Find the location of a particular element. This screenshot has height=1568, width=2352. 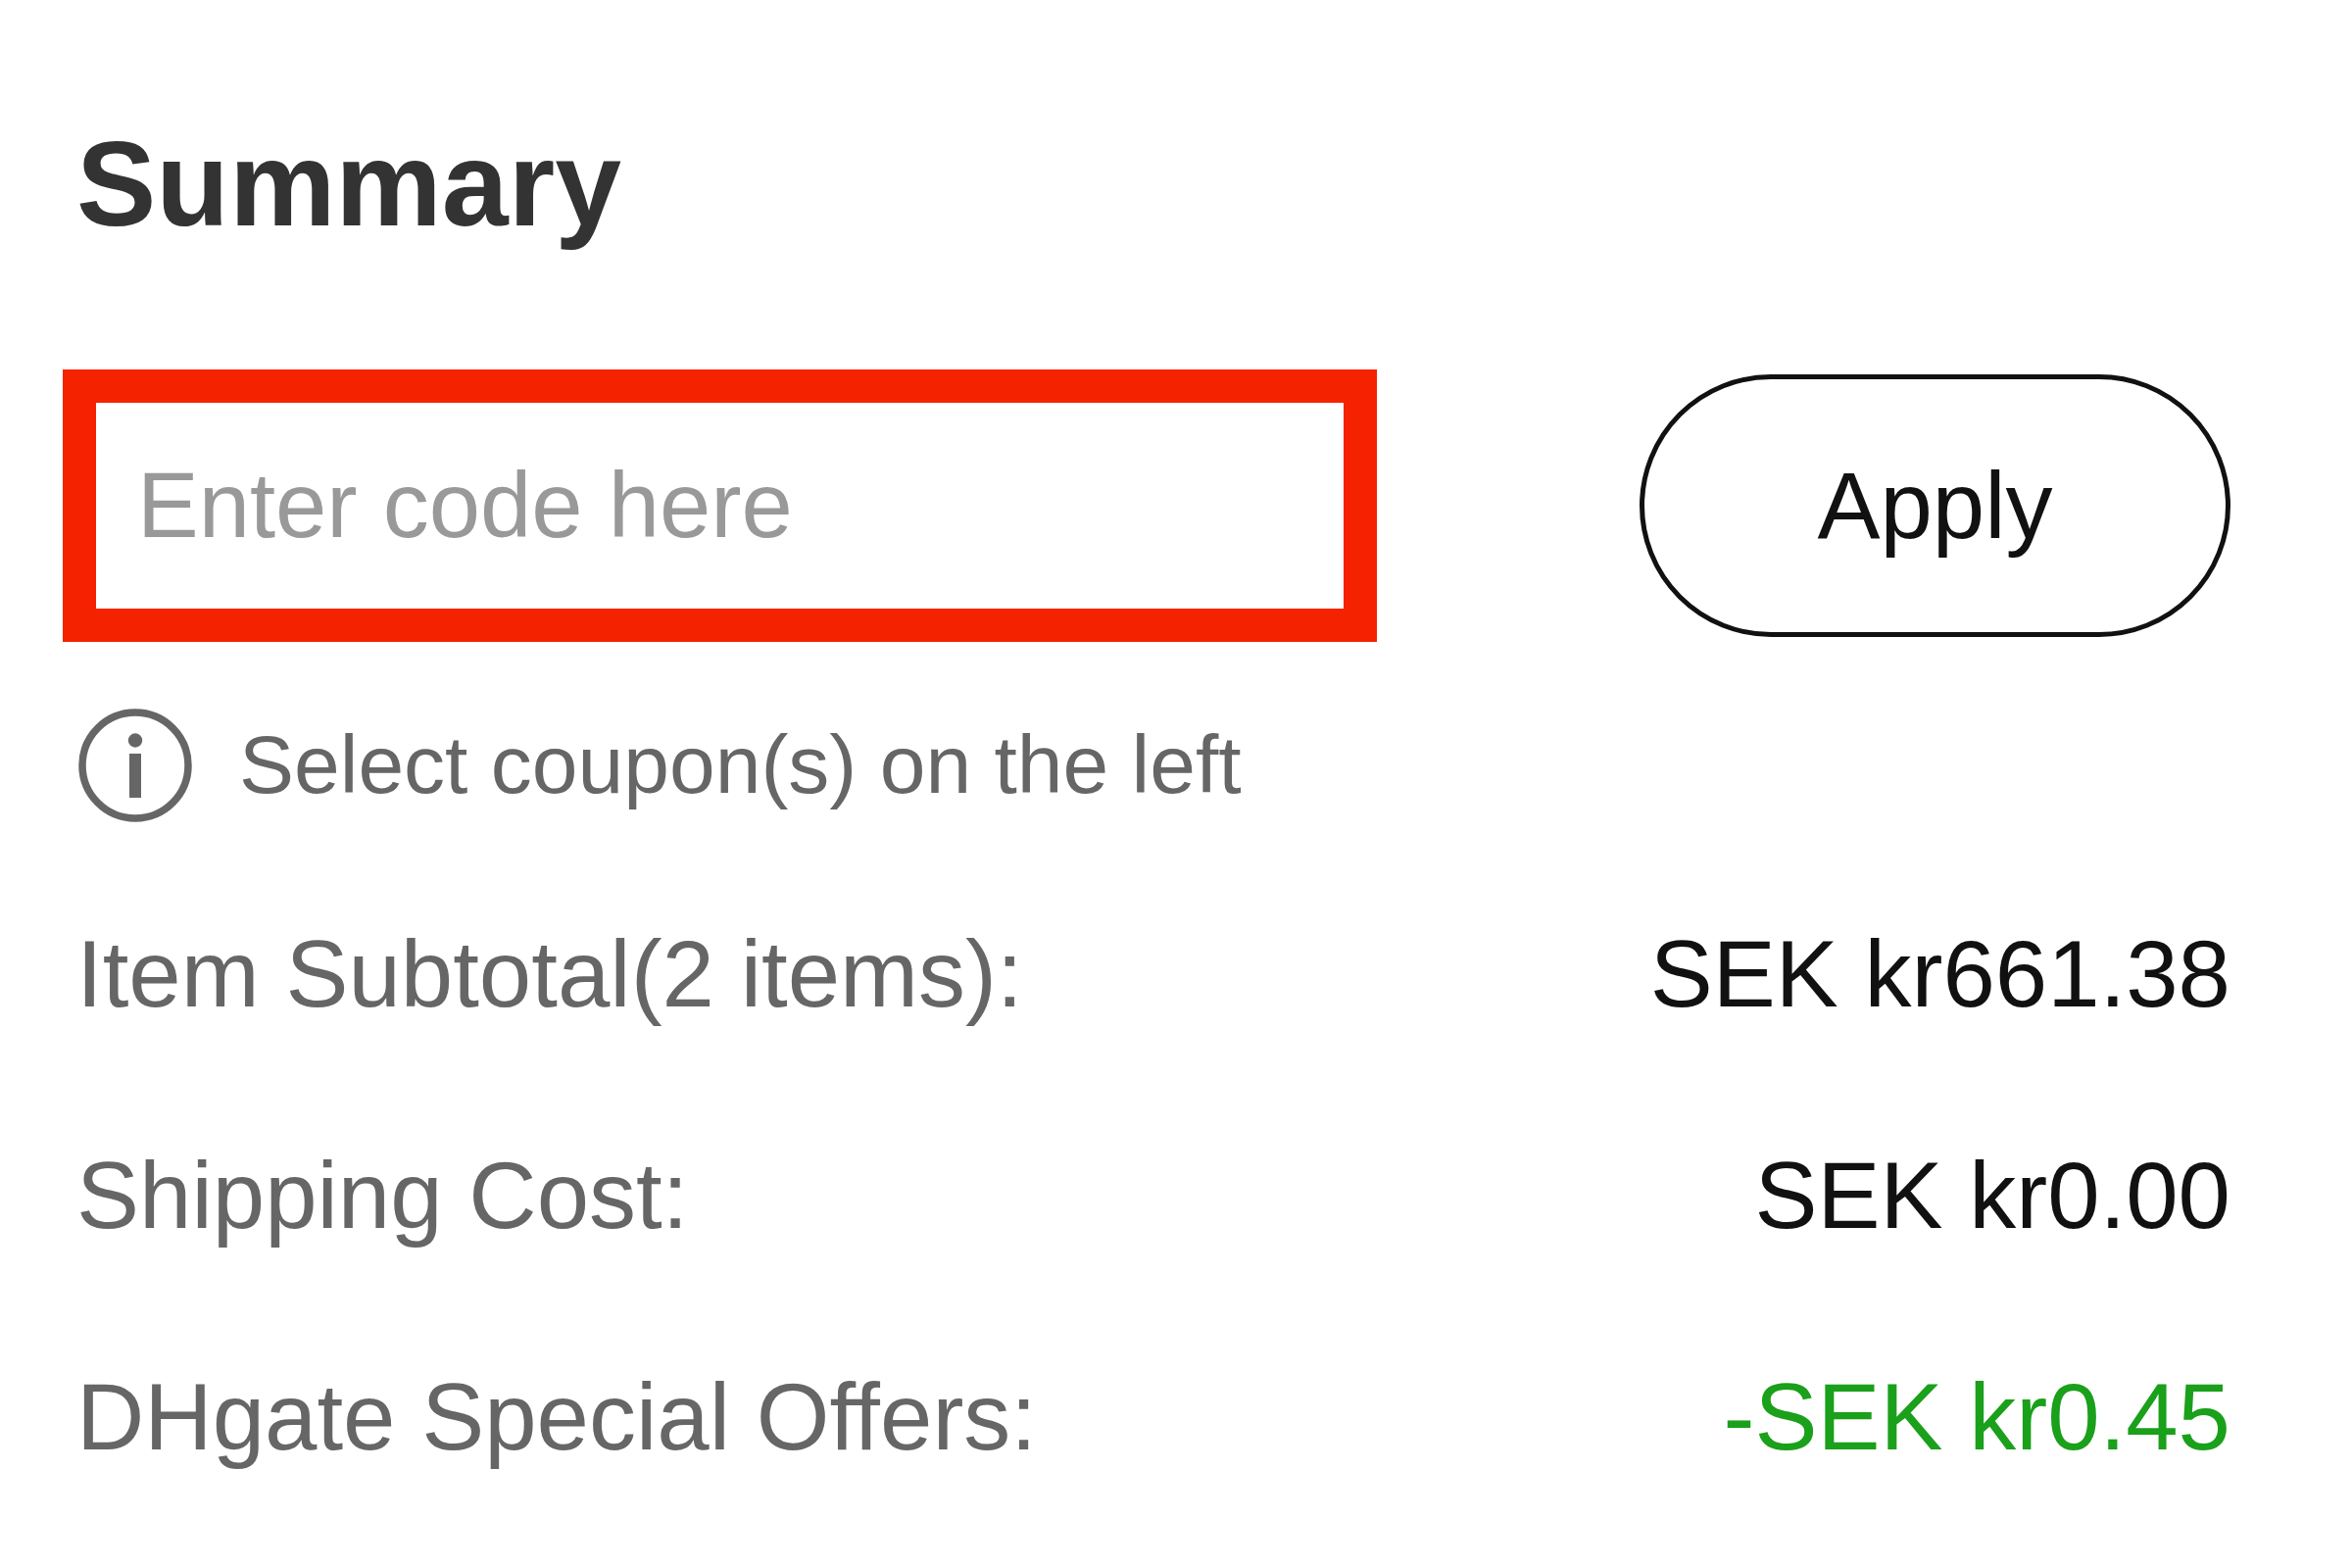

summary-label: Shipping Cost: is located at coordinates (382, 1195).